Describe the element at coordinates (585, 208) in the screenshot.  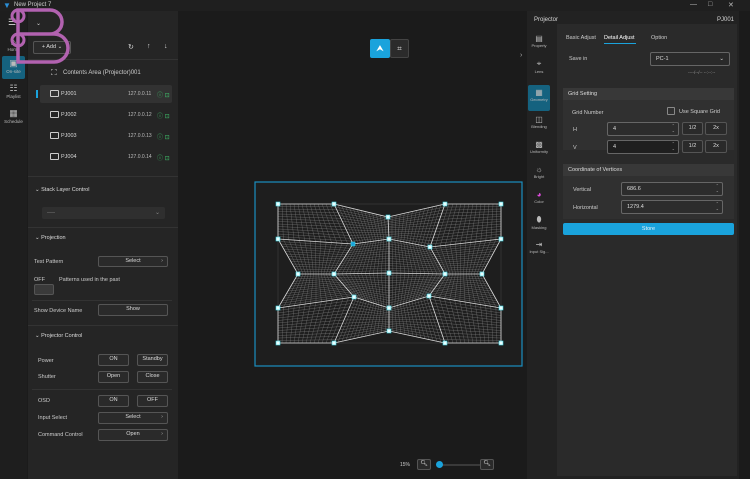
I see `horizontal-label: Horizontal` at that location.